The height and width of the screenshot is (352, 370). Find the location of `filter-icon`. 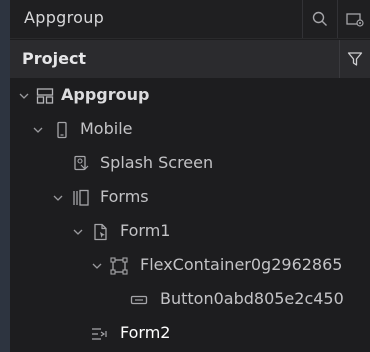

filter-icon is located at coordinates (355, 59).